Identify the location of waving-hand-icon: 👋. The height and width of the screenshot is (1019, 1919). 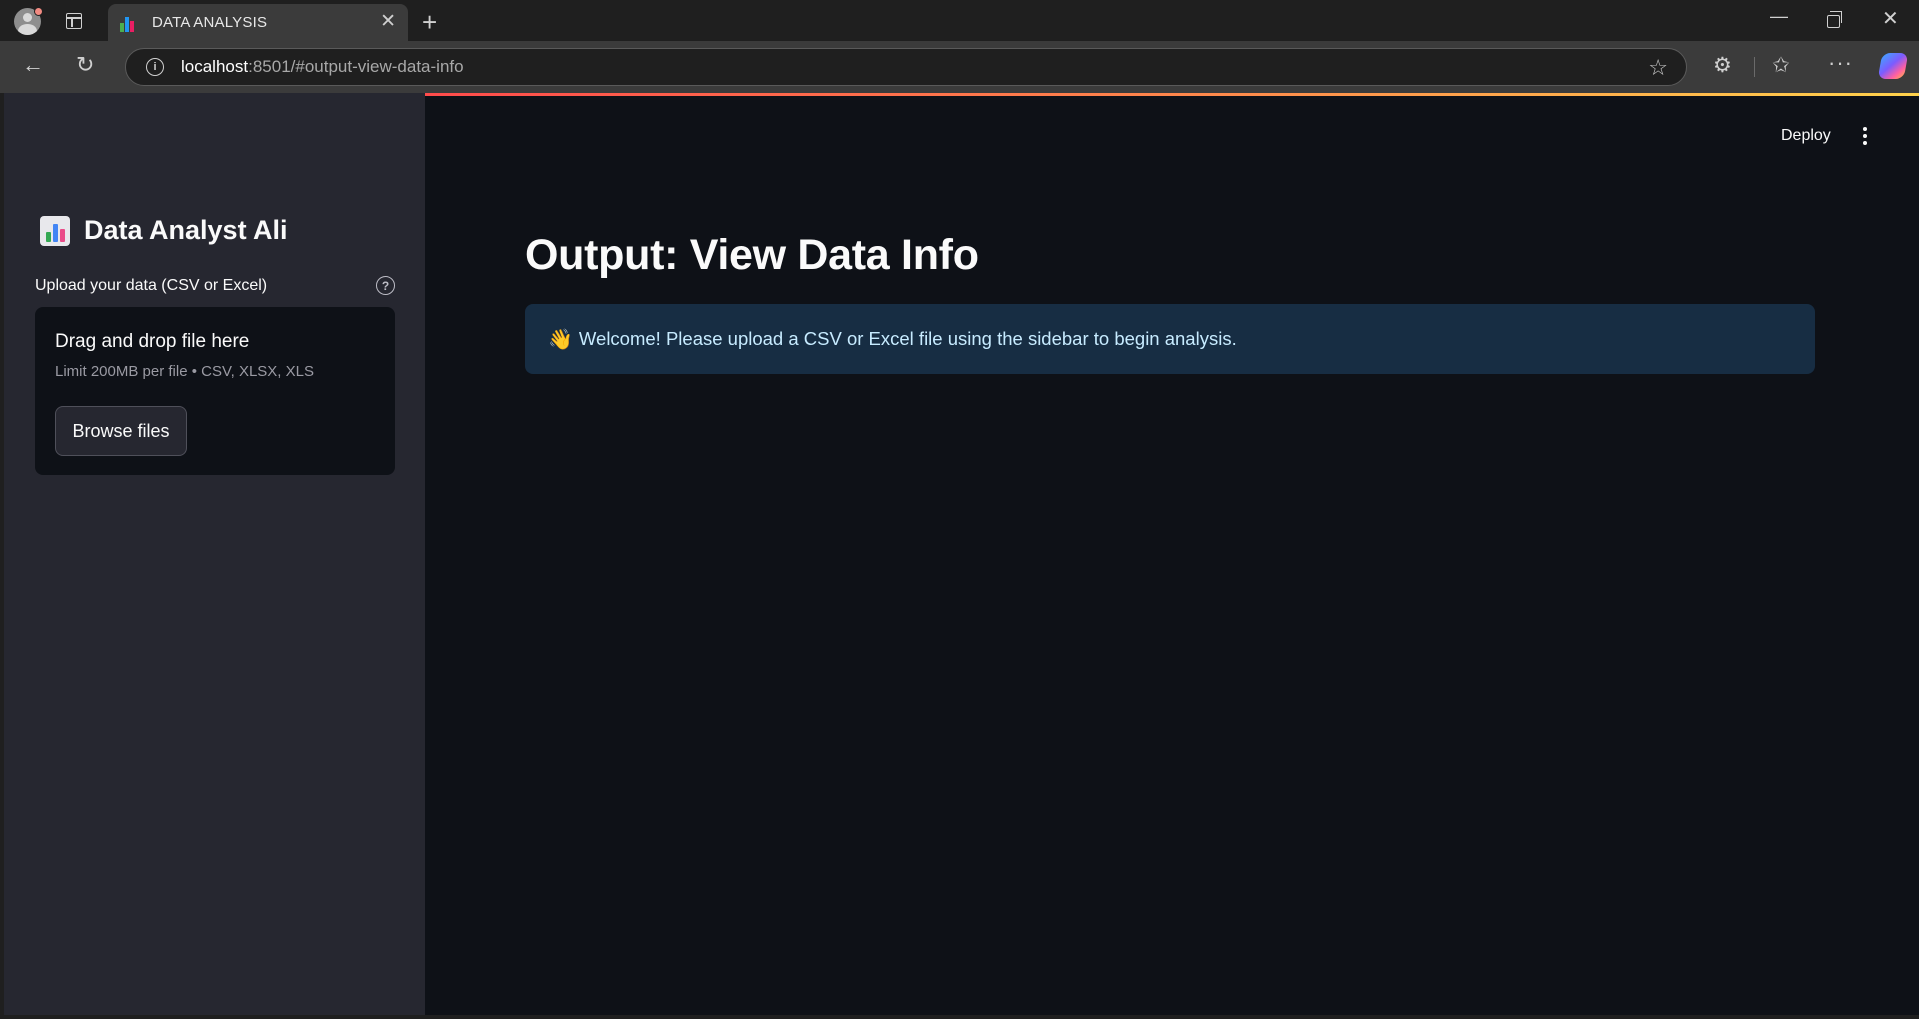
(560, 339).